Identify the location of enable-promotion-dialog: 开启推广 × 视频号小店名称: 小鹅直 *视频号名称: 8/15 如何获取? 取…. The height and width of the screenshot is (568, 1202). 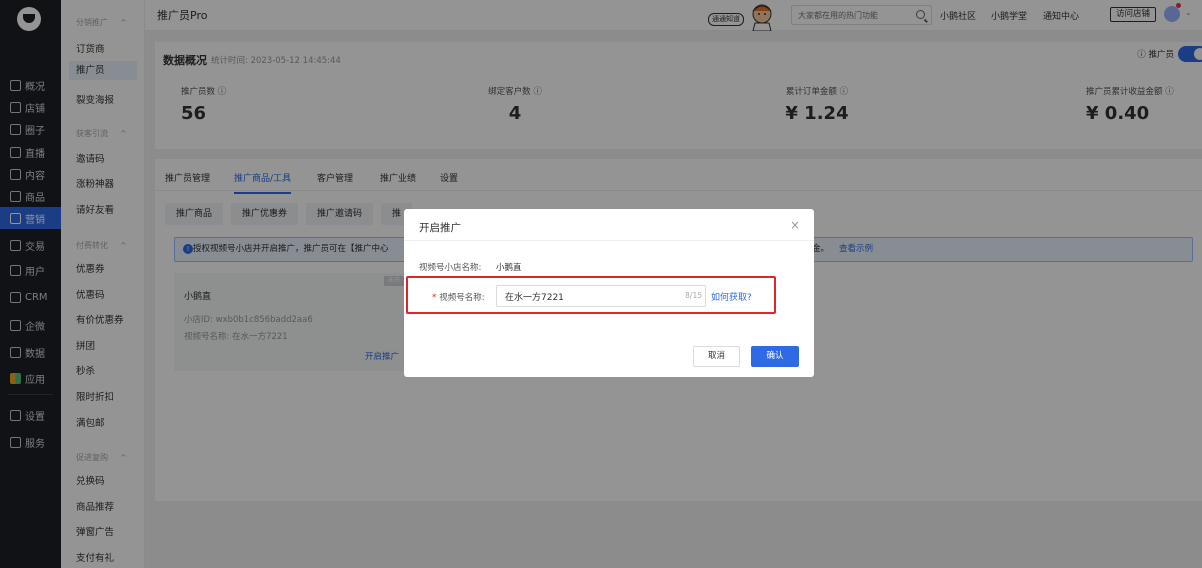
(609, 293).